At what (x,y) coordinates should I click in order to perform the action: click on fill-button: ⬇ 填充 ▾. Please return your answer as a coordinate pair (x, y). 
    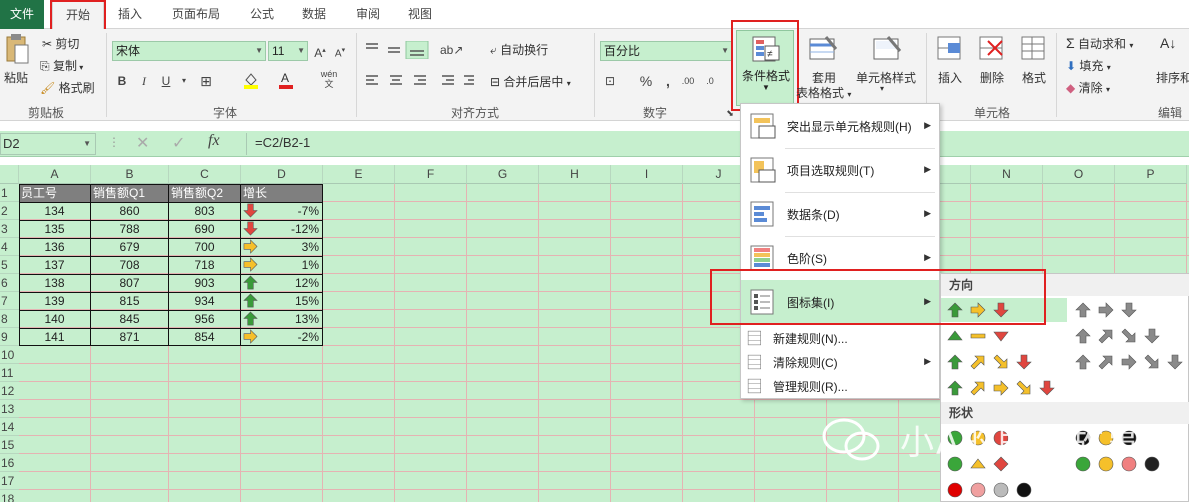
    Looking at the image, I should click on (1088, 65).